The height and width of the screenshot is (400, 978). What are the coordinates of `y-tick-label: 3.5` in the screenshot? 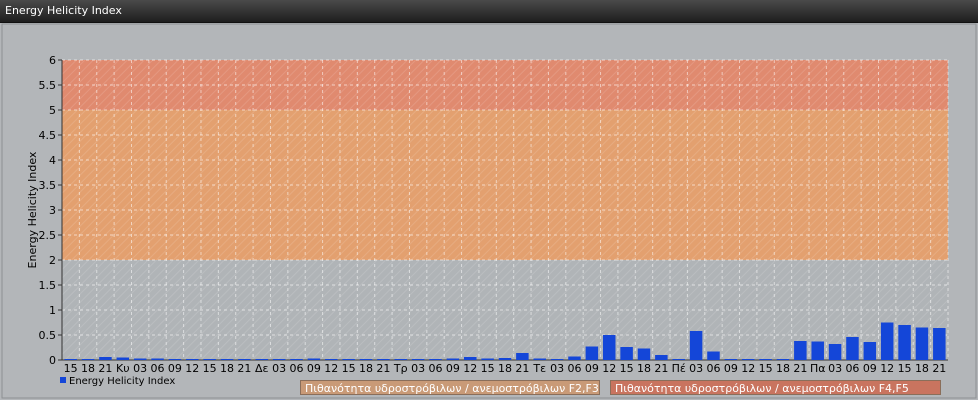 It's located at (48, 185).